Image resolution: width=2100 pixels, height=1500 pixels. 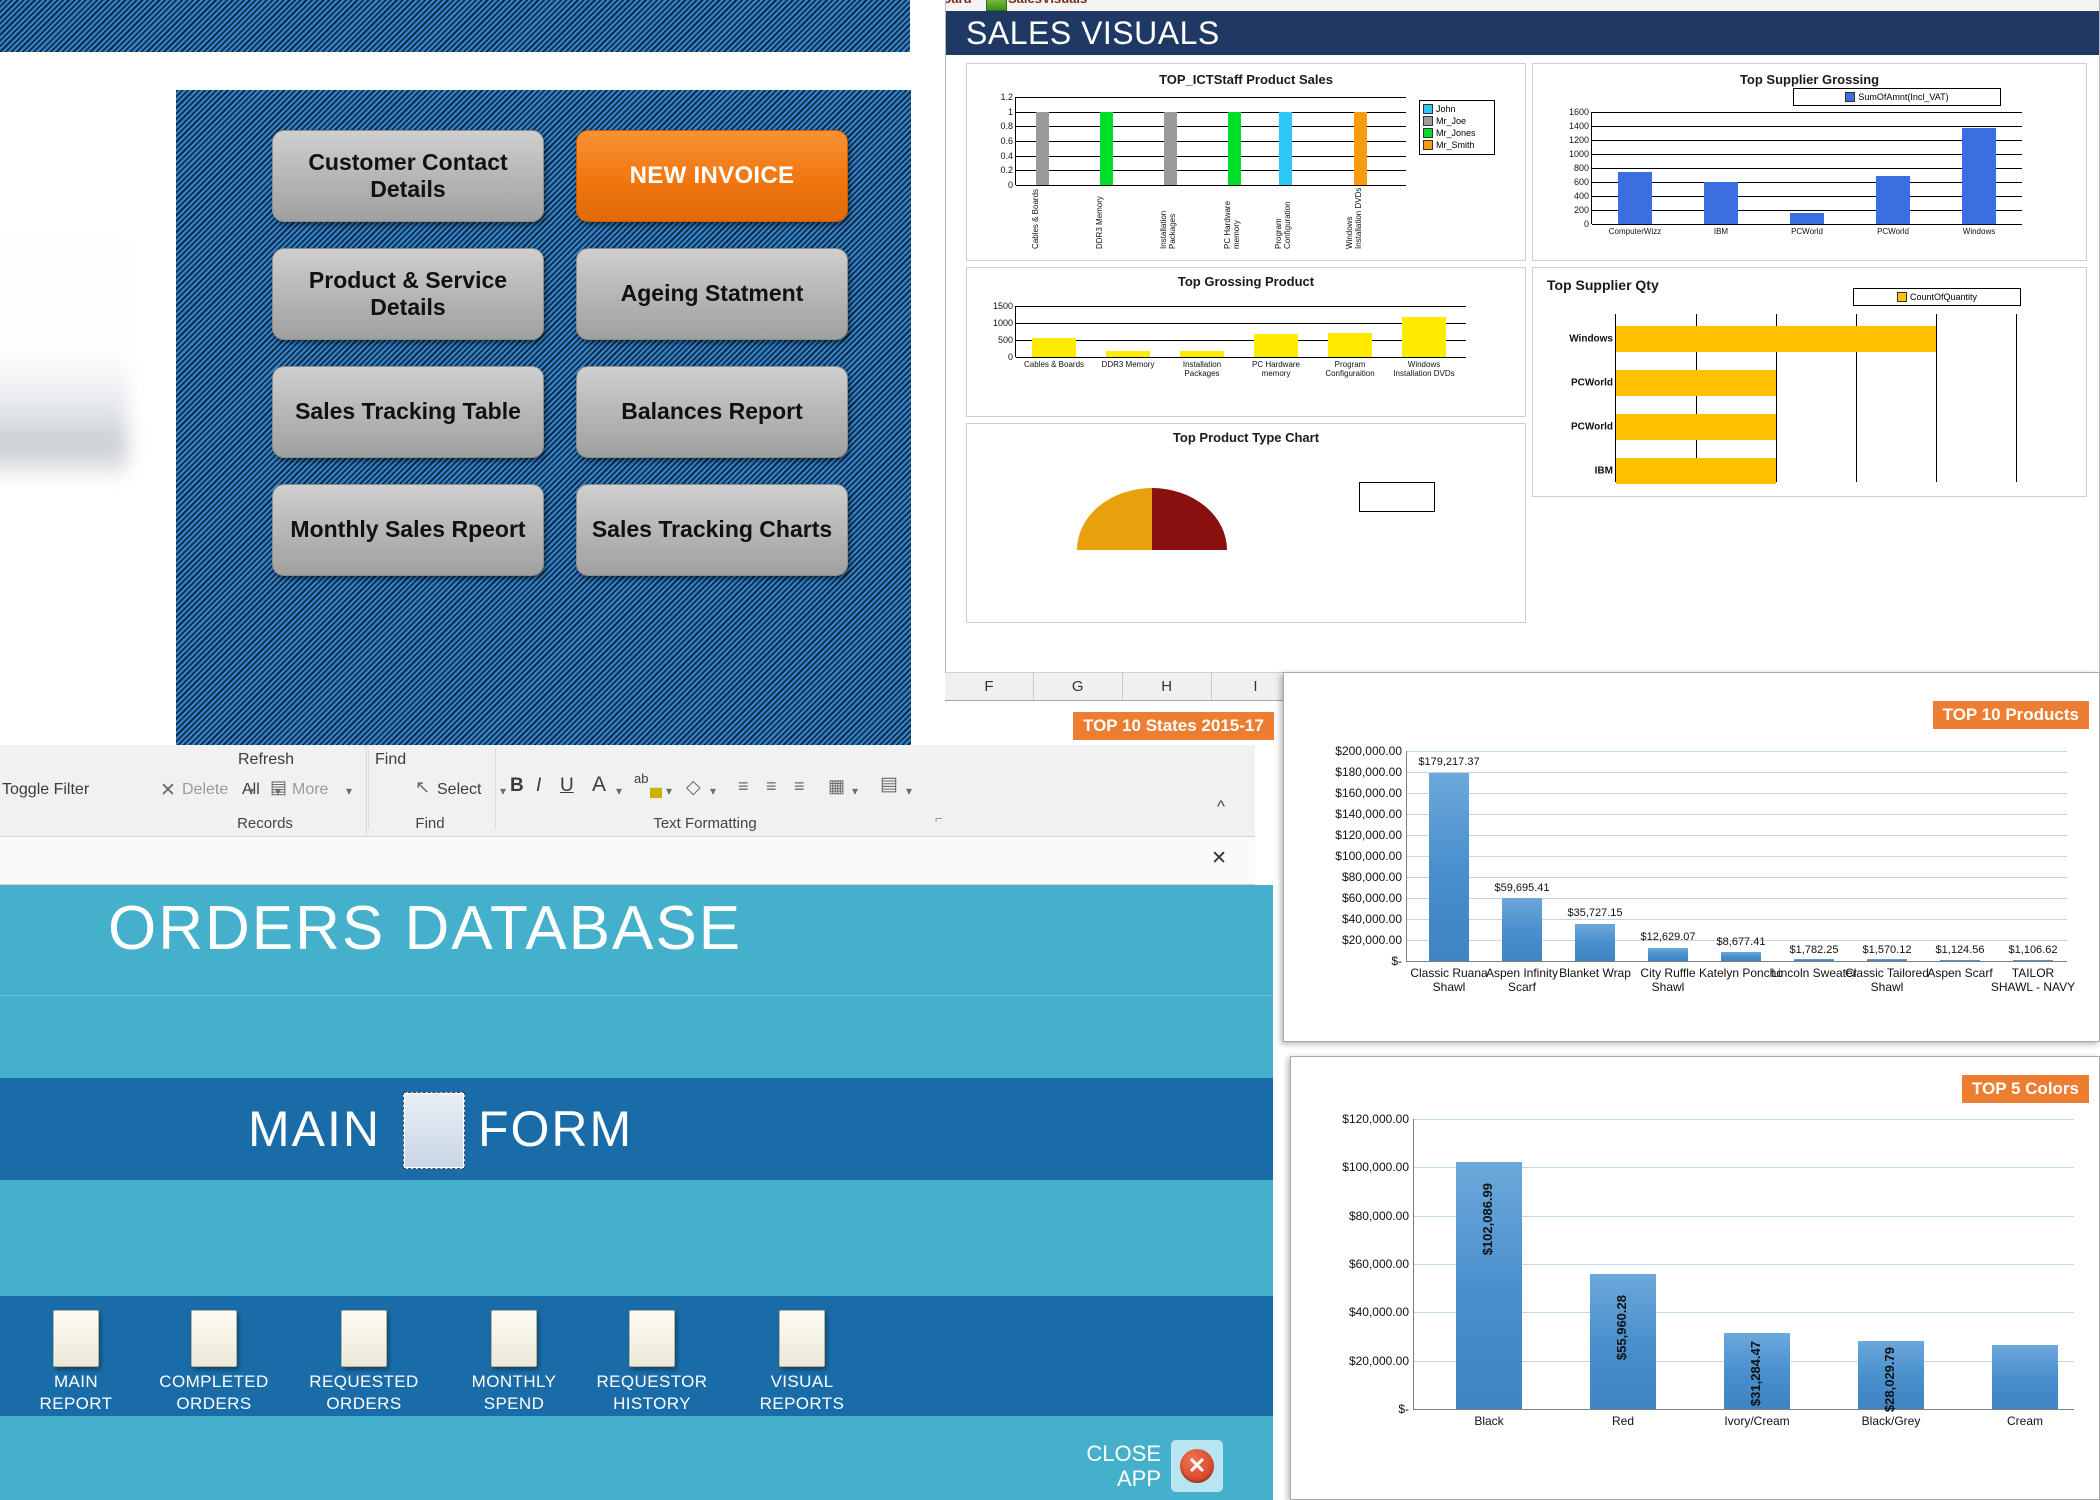 What do you see at coordinates (1378, 1312) in the screenshot?
I see `ytick-color-4: $40,000.00` at bounding box center [1378, 1312].